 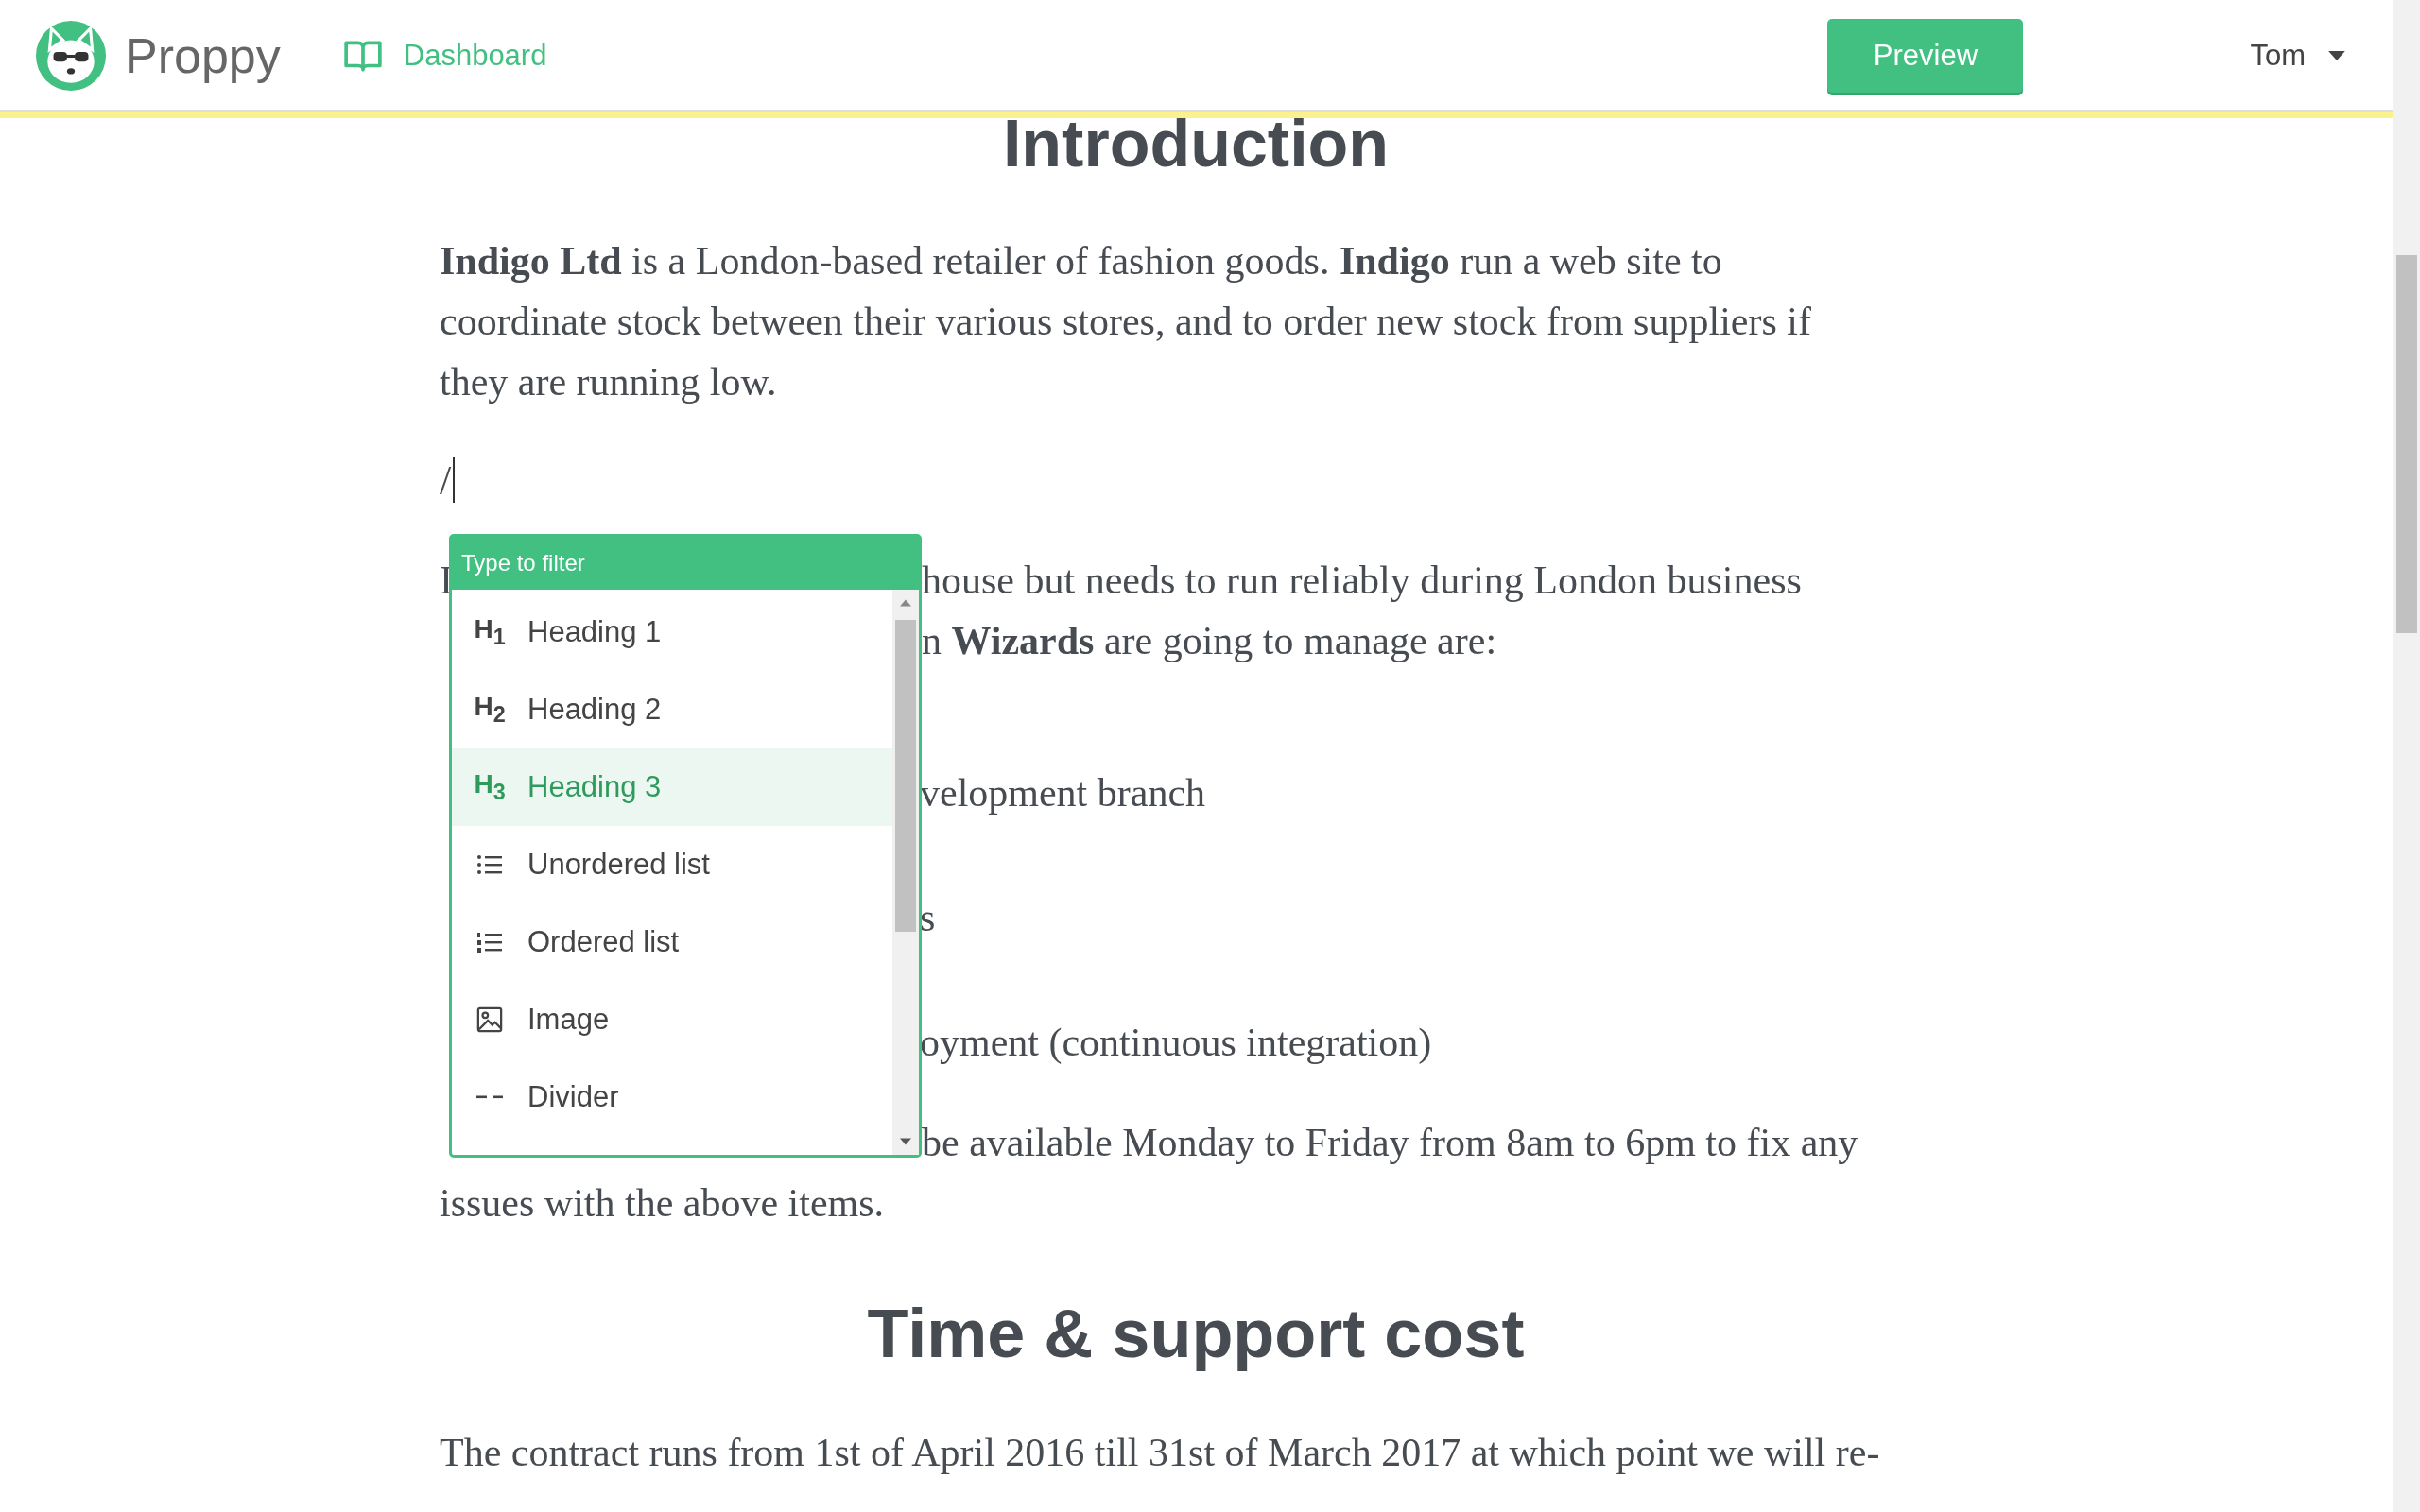 I want to click on list-item-text: oyment (continuous integration), so click(x=1176, y=1042).